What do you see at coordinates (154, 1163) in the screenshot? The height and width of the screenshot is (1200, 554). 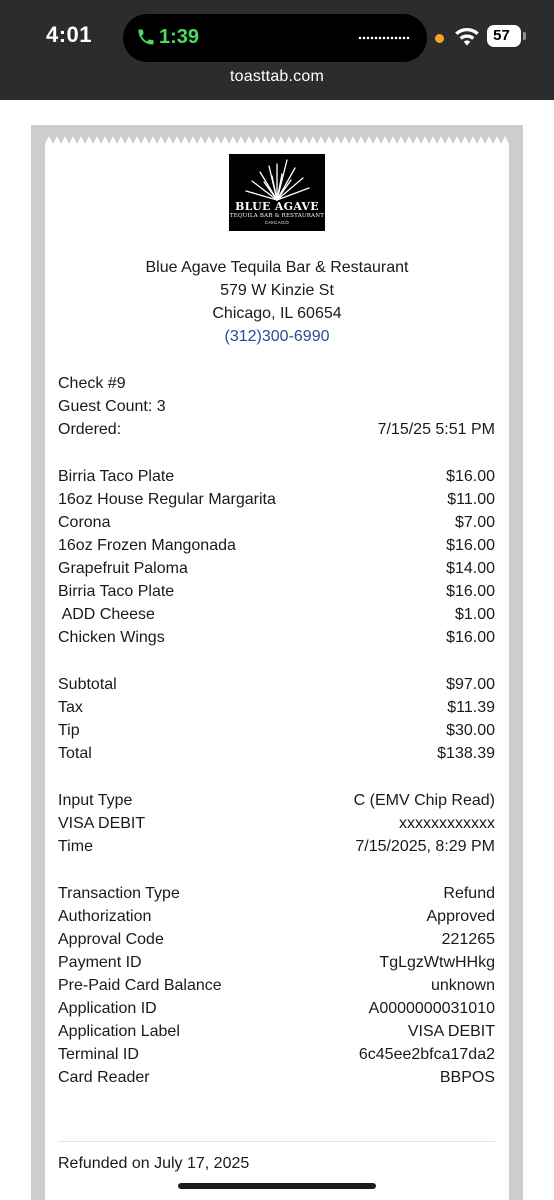 I see `refund-note: Refunded on July 17, 2025` at bounding box center [154, 1163].